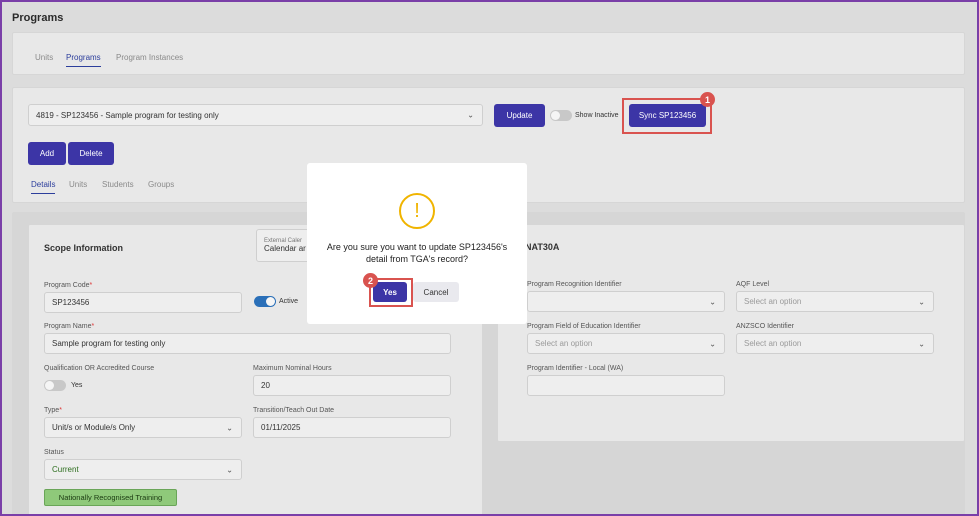 This screenshot has width=979, height=516. Describe the element at coordinates (773, 301) in the screenshot. I see `aqf-level-placeholder: Select an option` at that location.